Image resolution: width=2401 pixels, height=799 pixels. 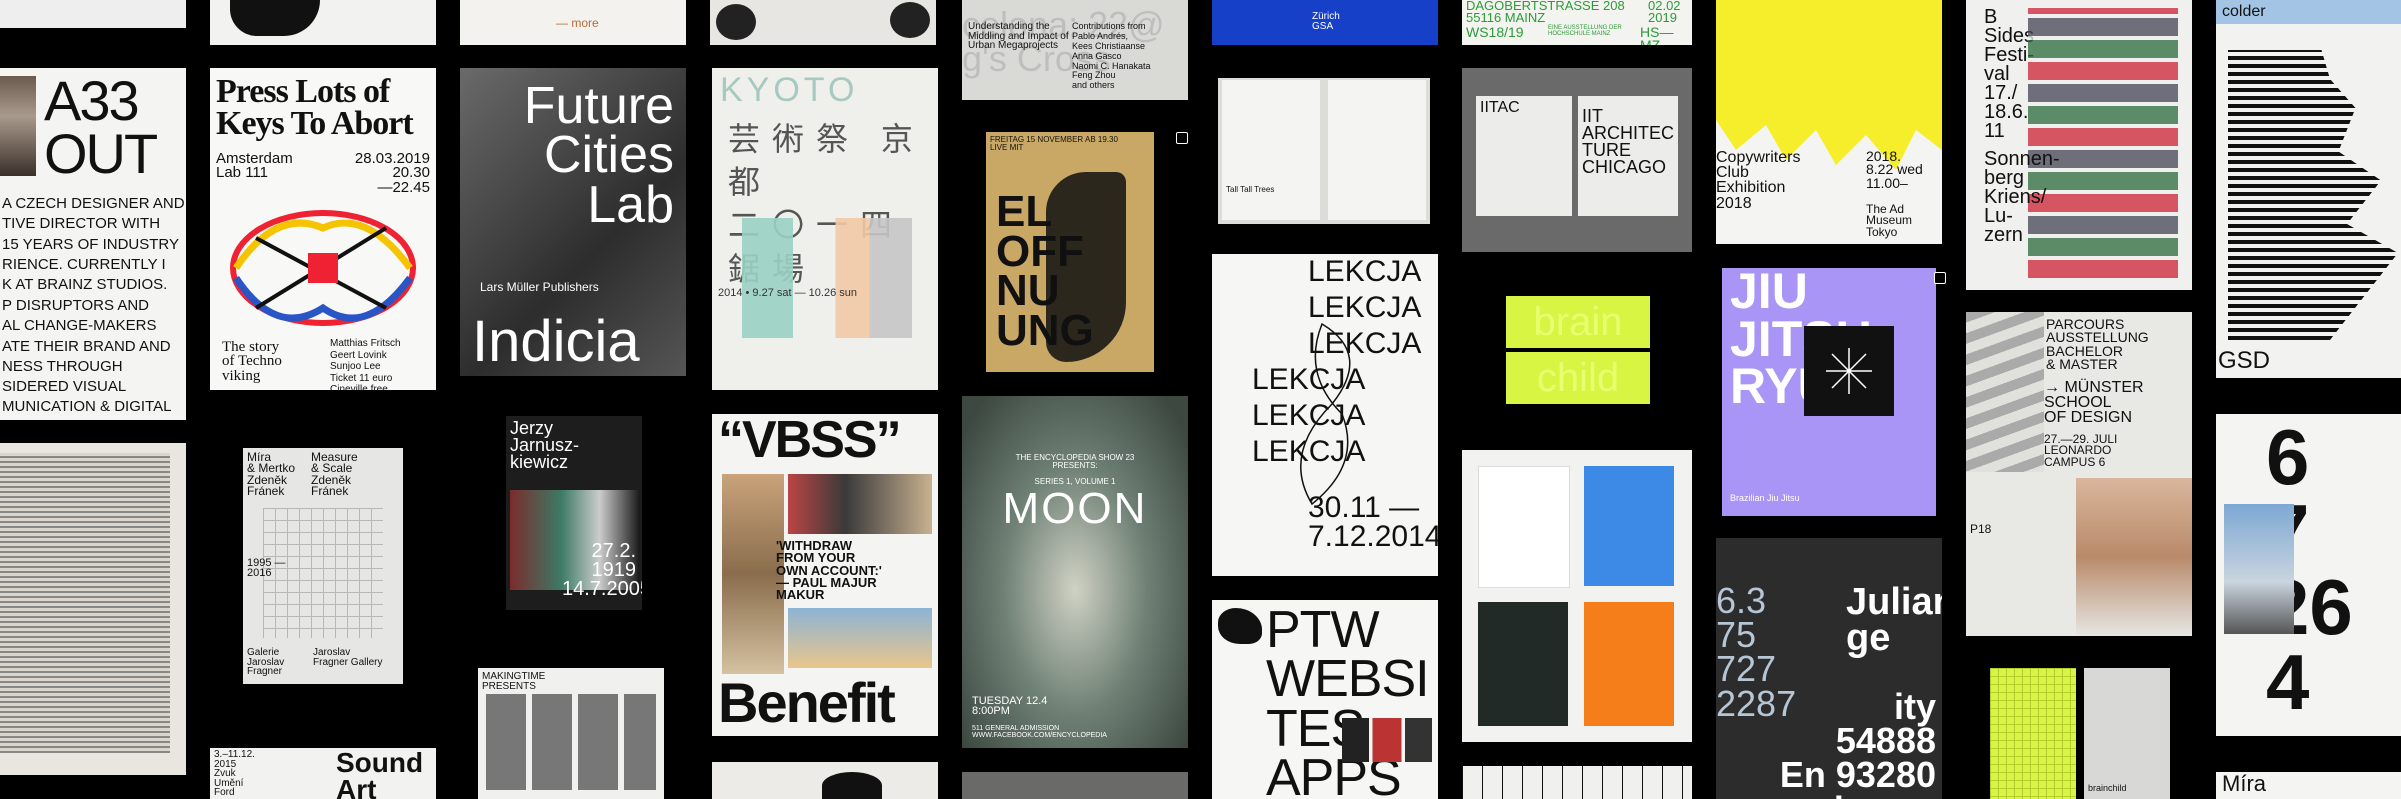 I want to click on poster-line2: child, so click(x=1578, y=378).